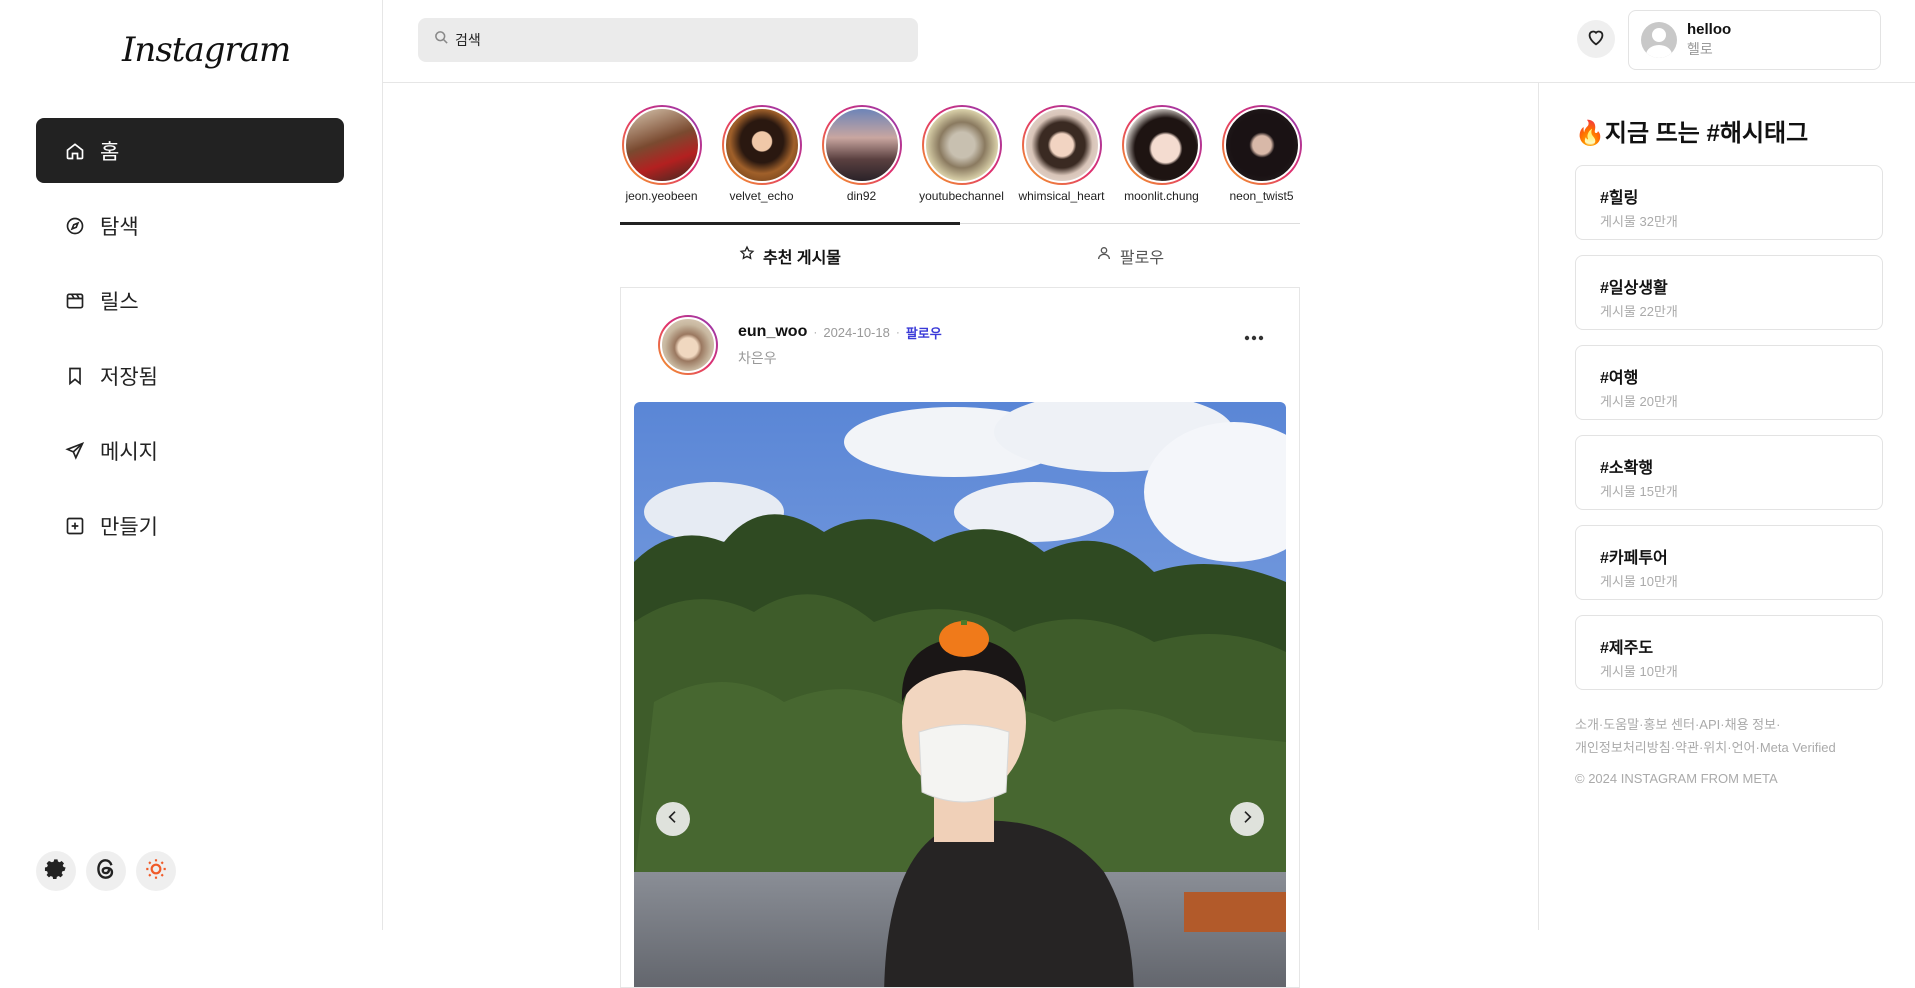  Describe the element at coordinates (75, 451) in the screenshot. I see `send-icon` at that location.